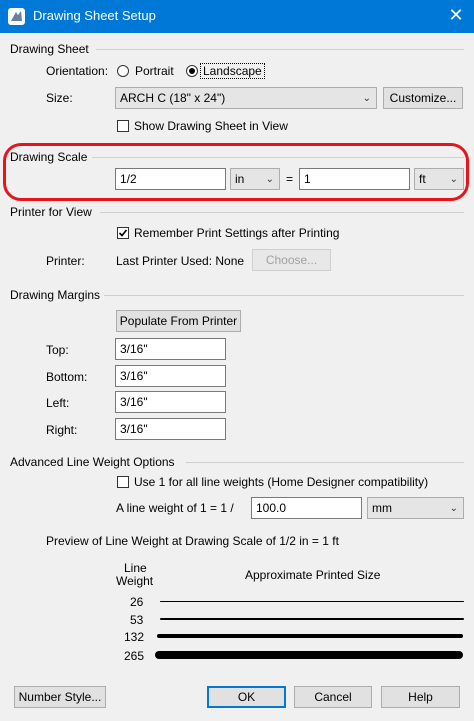 Image resolution: width=474 pixels, height=721 pixels. What do you see at coordinates (67, 377) in the screenshot?
I see `margin-bottom-label: Bottom:` at bounding box center [67, 377].